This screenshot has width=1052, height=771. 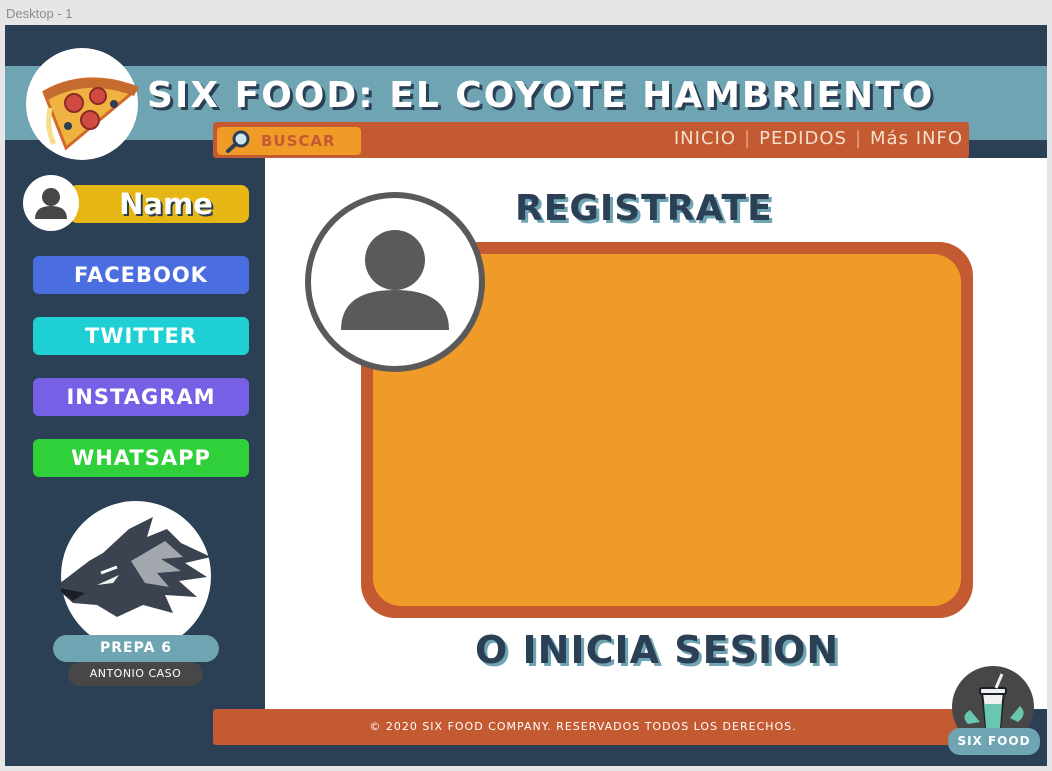 I want to click on whatsapp-button: WHATSAPP, so click(x=141, y=458).